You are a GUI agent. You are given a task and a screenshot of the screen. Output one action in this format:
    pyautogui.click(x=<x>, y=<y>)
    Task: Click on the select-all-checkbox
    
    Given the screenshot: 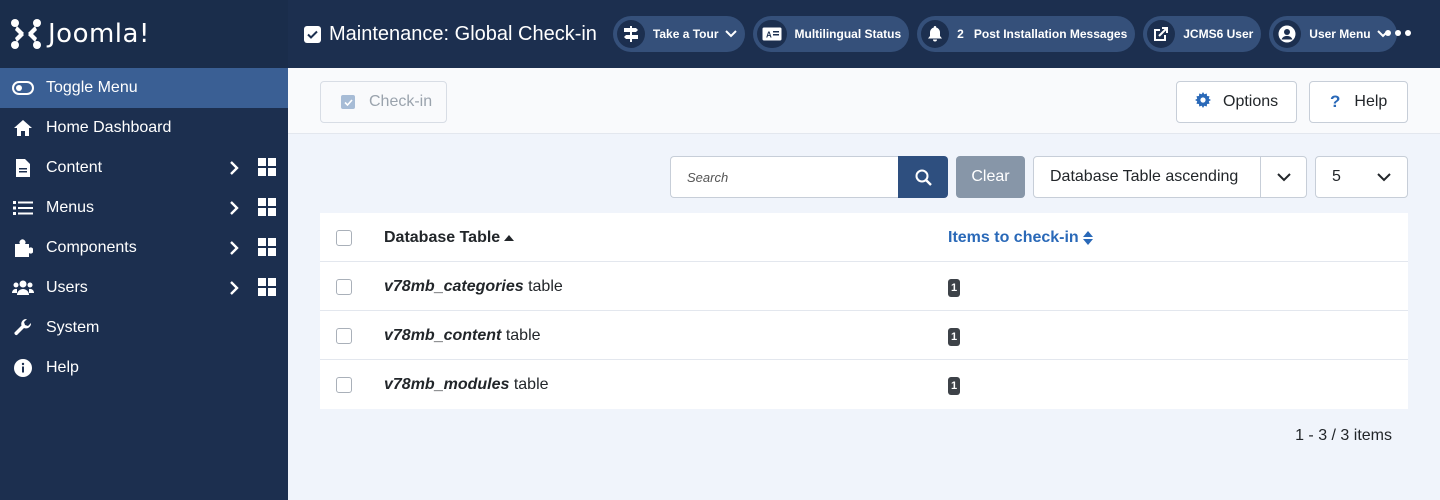 What is the action you would take?
    pyautogui.click(x=344, y=238)
    